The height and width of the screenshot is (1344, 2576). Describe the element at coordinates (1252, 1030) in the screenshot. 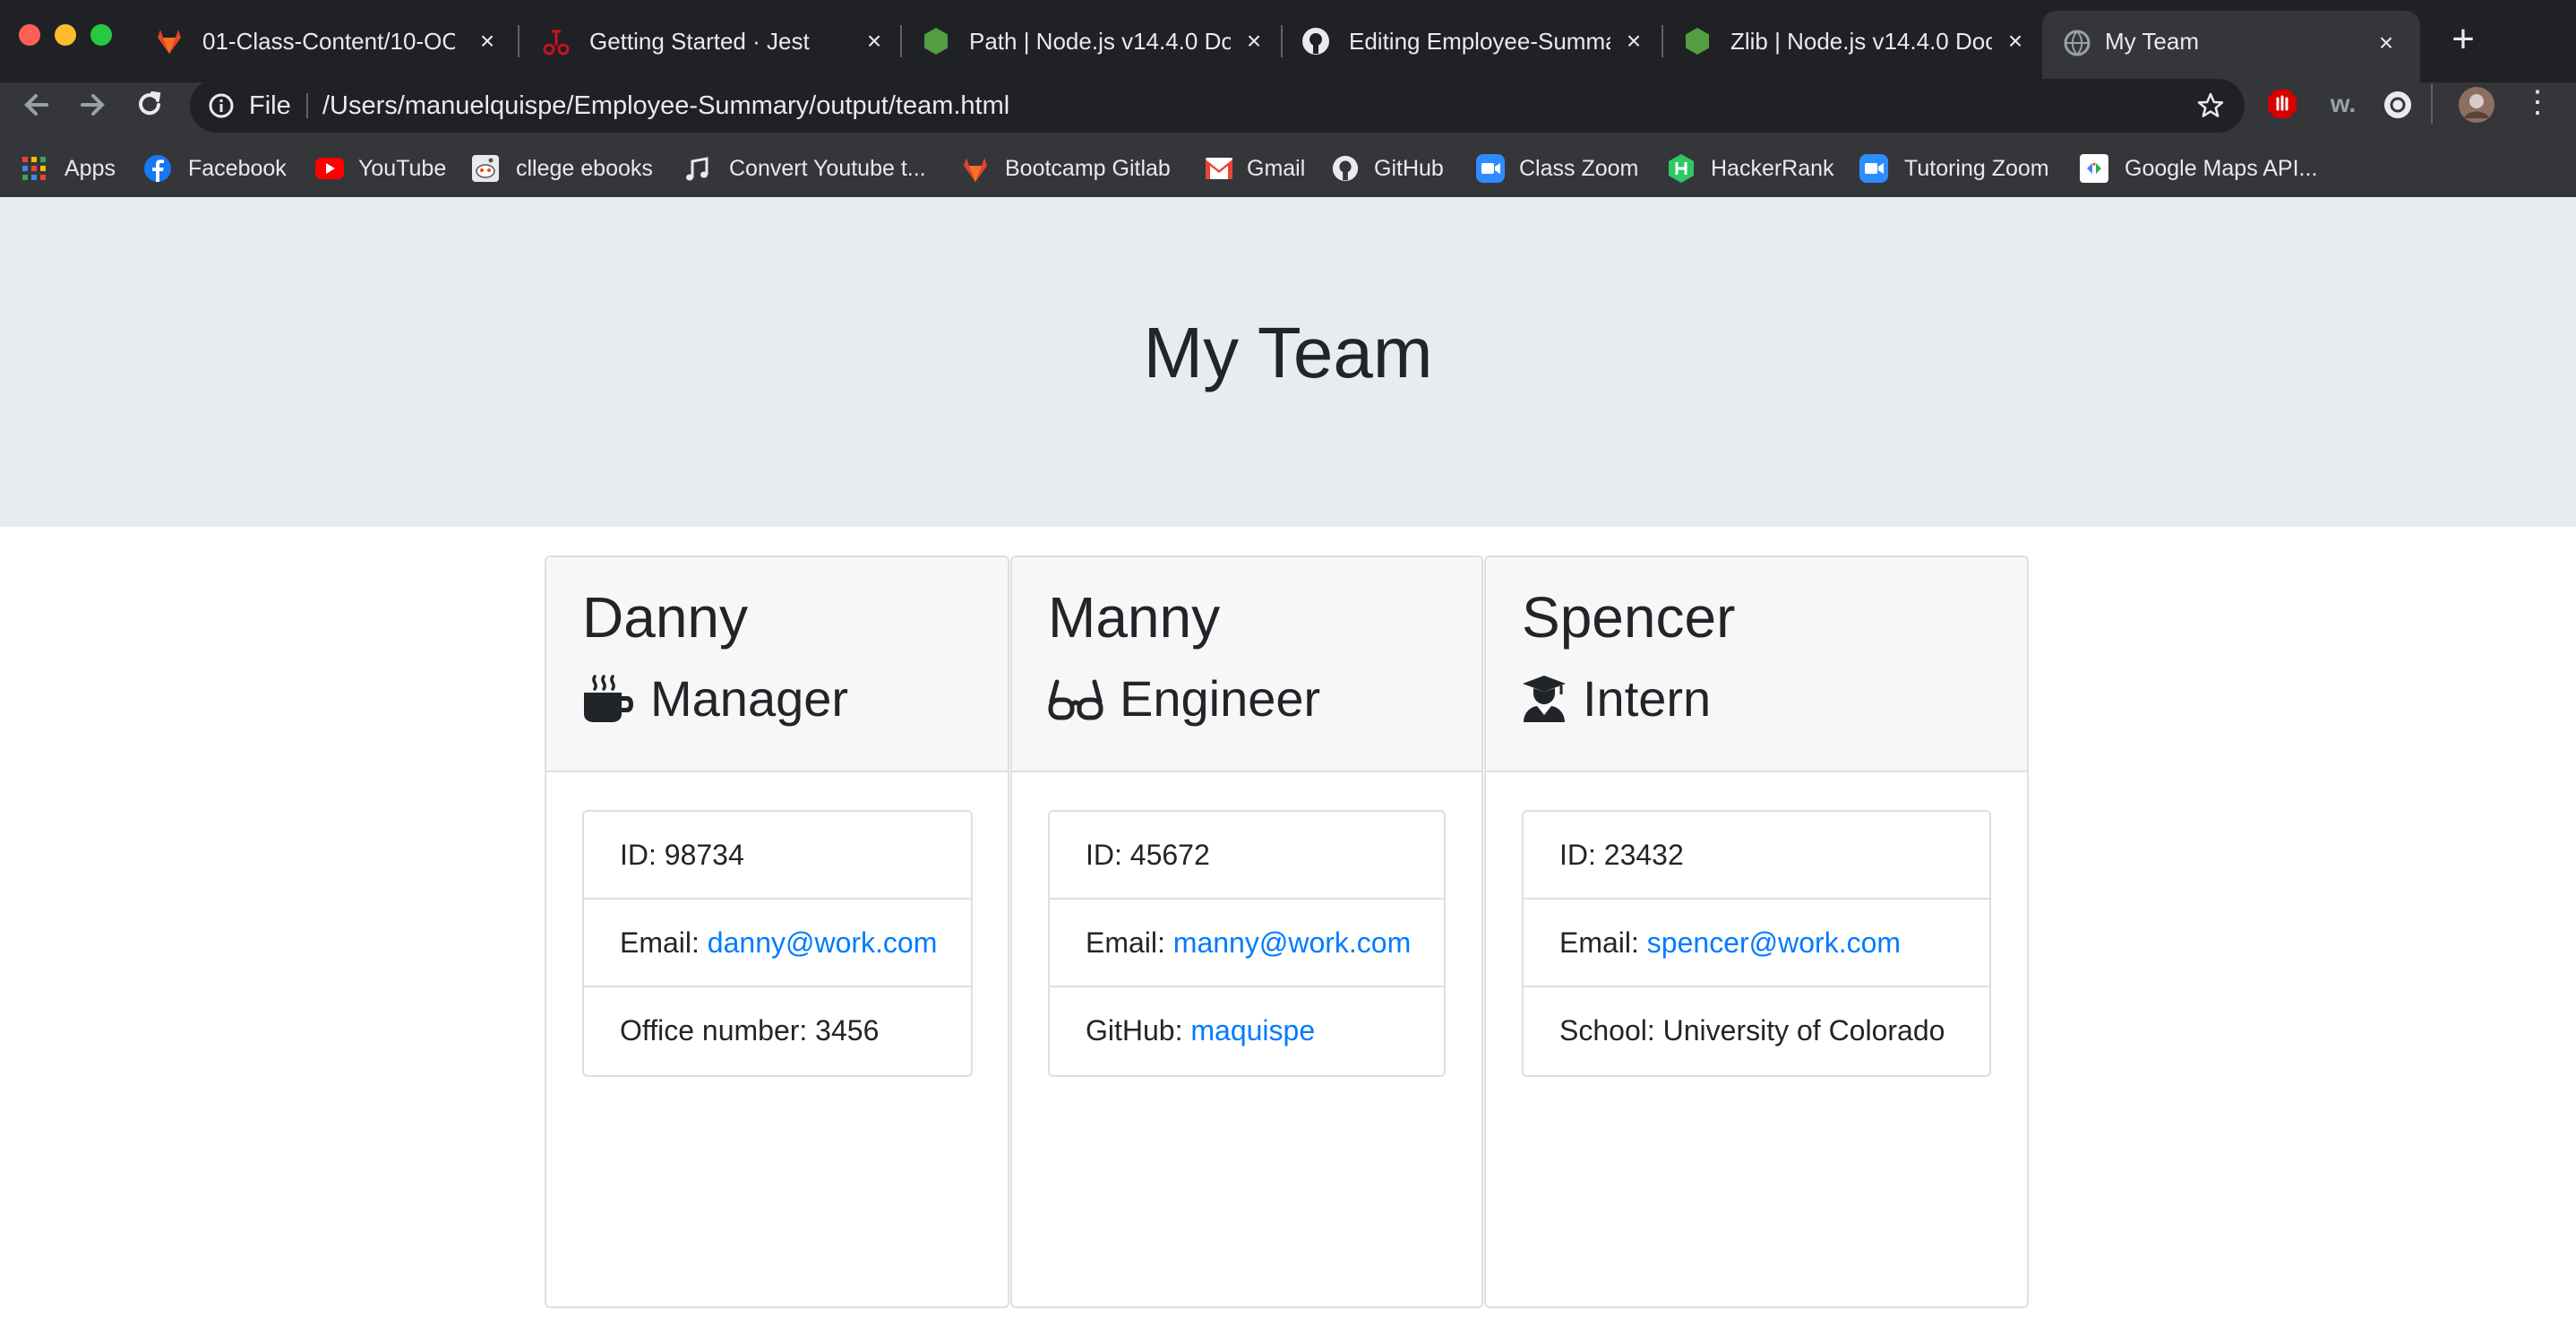

I see `github-link: maquispe` at that location.